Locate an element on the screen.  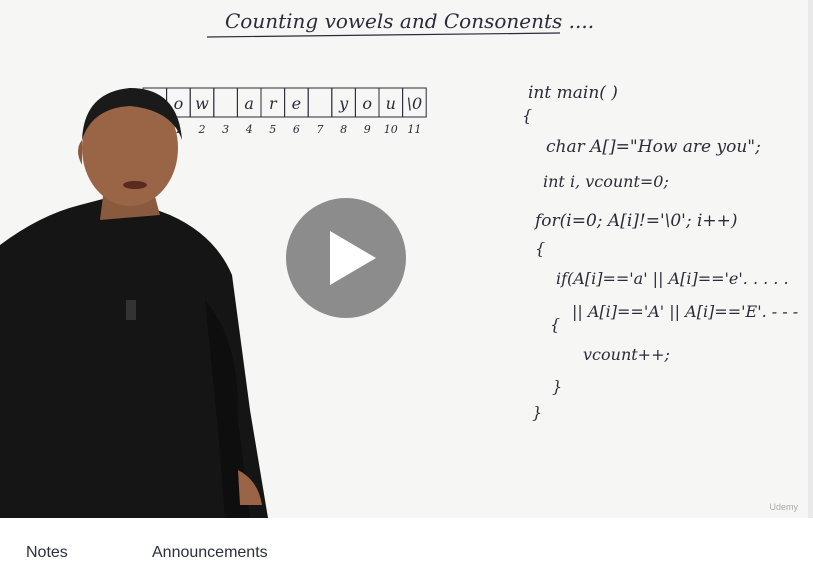
play-icon is located at coordinates (353, 258).